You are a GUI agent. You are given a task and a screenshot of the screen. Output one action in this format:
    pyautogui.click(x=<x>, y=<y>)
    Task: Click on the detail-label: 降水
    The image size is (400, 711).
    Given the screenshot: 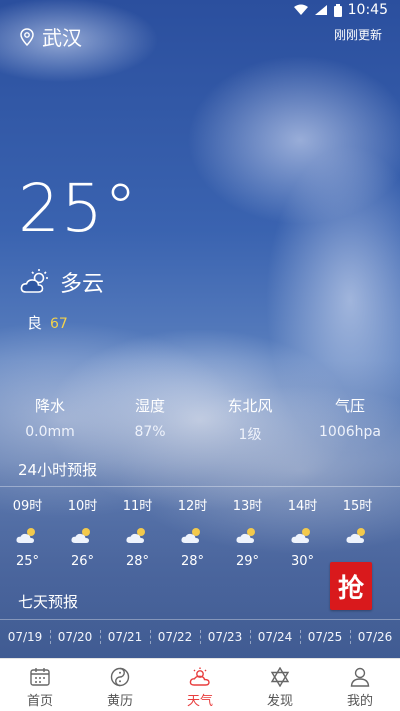 What is the action you would take?
    pyautogui.click(x=49, y=406)
    